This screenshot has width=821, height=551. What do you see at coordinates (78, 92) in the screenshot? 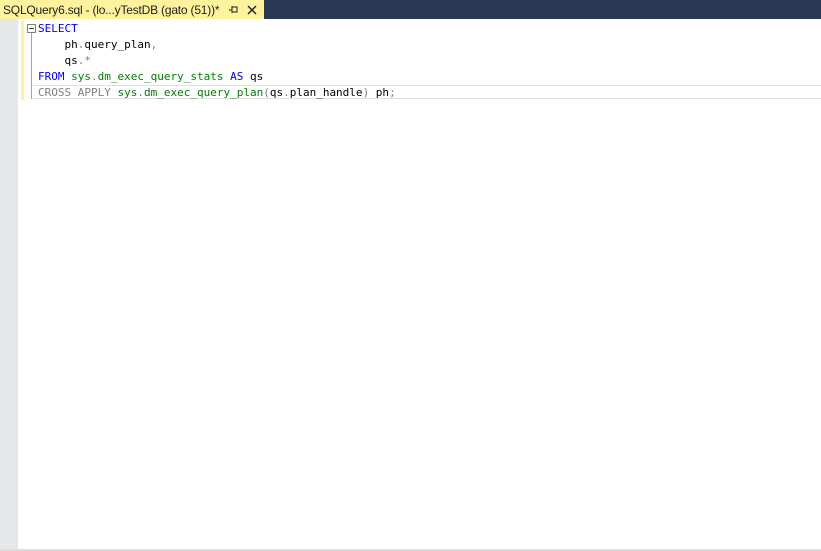
I see `code-token: CROSS APPLY` at bounding box center [78, 92].